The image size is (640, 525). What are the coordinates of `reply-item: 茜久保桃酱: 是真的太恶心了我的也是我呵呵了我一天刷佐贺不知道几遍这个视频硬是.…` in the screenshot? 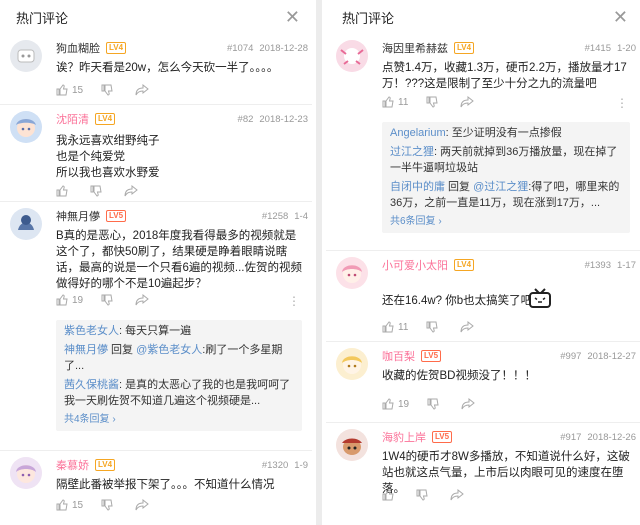 It's located at (179, 393).